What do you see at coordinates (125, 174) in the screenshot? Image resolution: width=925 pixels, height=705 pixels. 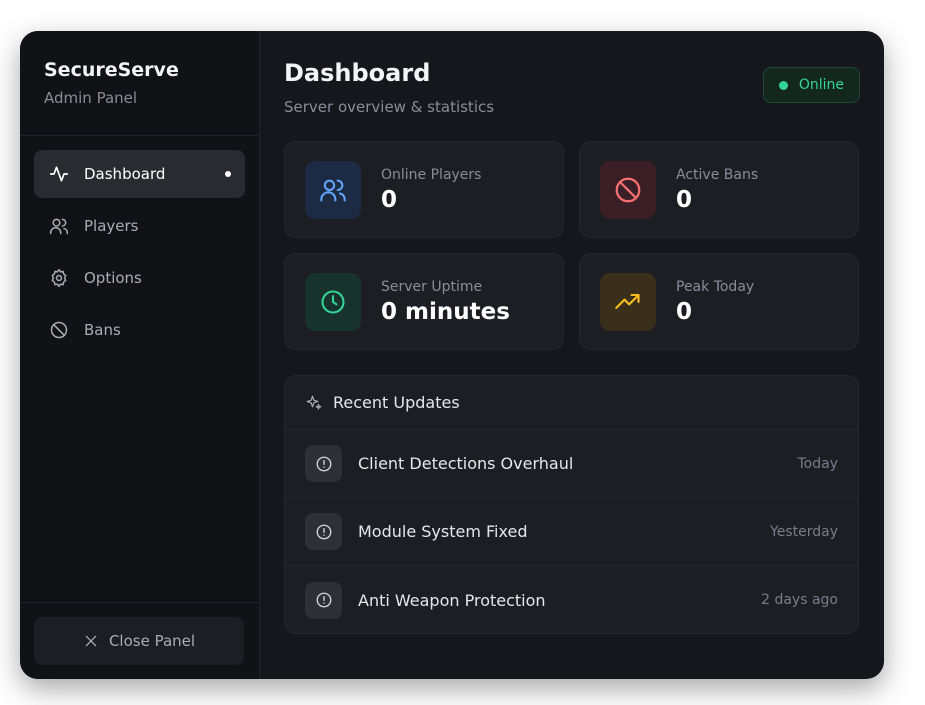 I see `sidebar-item-label: Dashboard` at bounding box center [125, 174].